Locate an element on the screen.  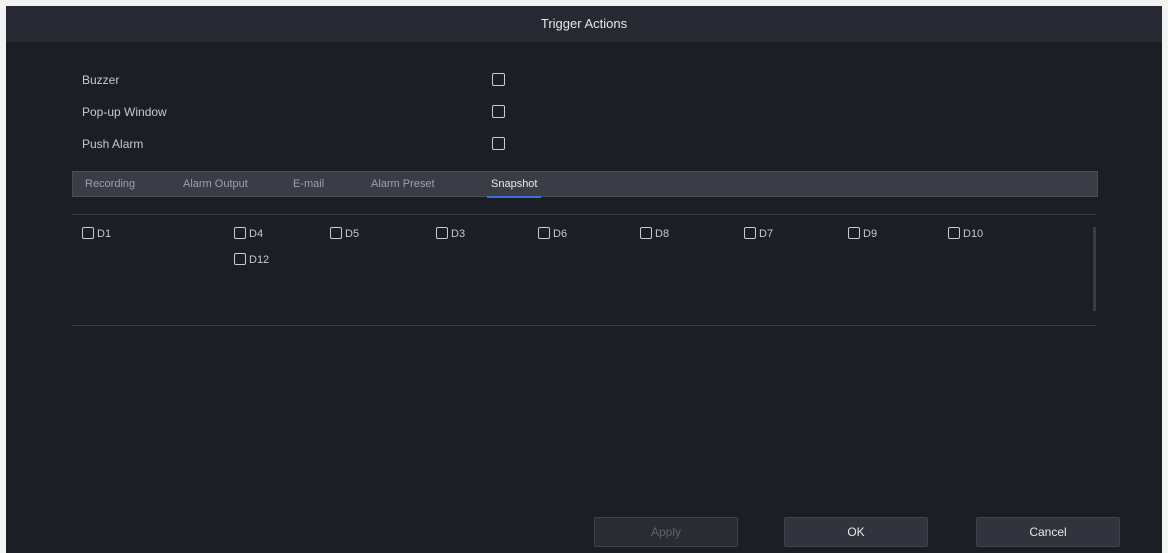
panel-scrollbar is located at coordinates (1094, 269).